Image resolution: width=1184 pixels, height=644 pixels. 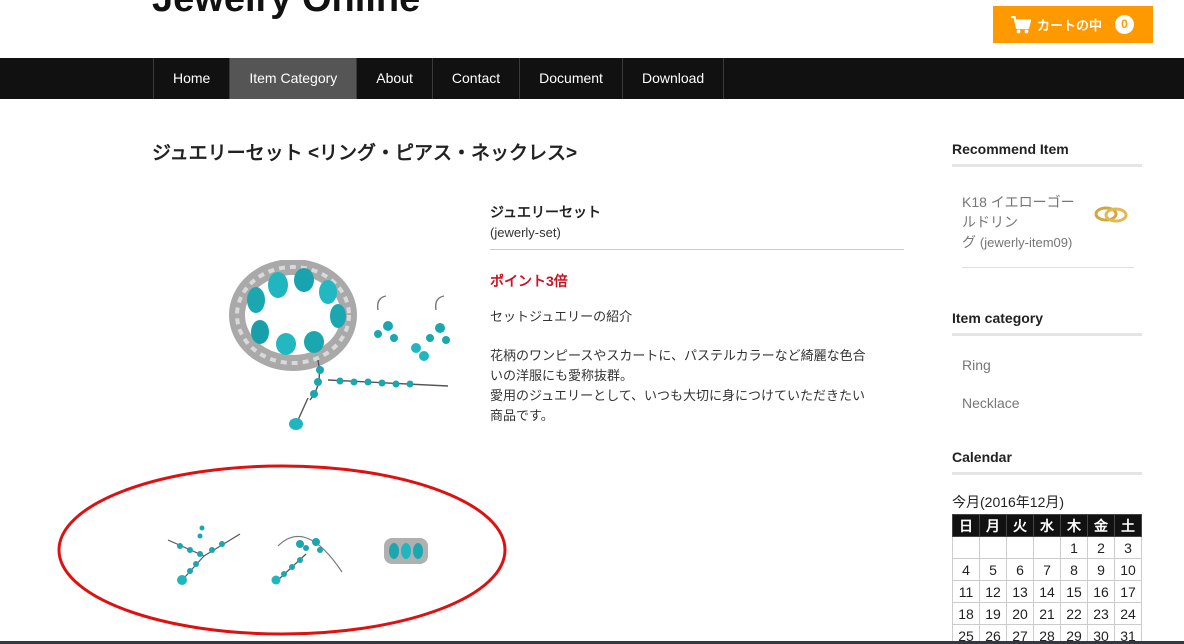 What do you see at coordinates (1047, 165) in the screenshot?
I see `recommend-heading-rule` at bounding box center [1047, 165].